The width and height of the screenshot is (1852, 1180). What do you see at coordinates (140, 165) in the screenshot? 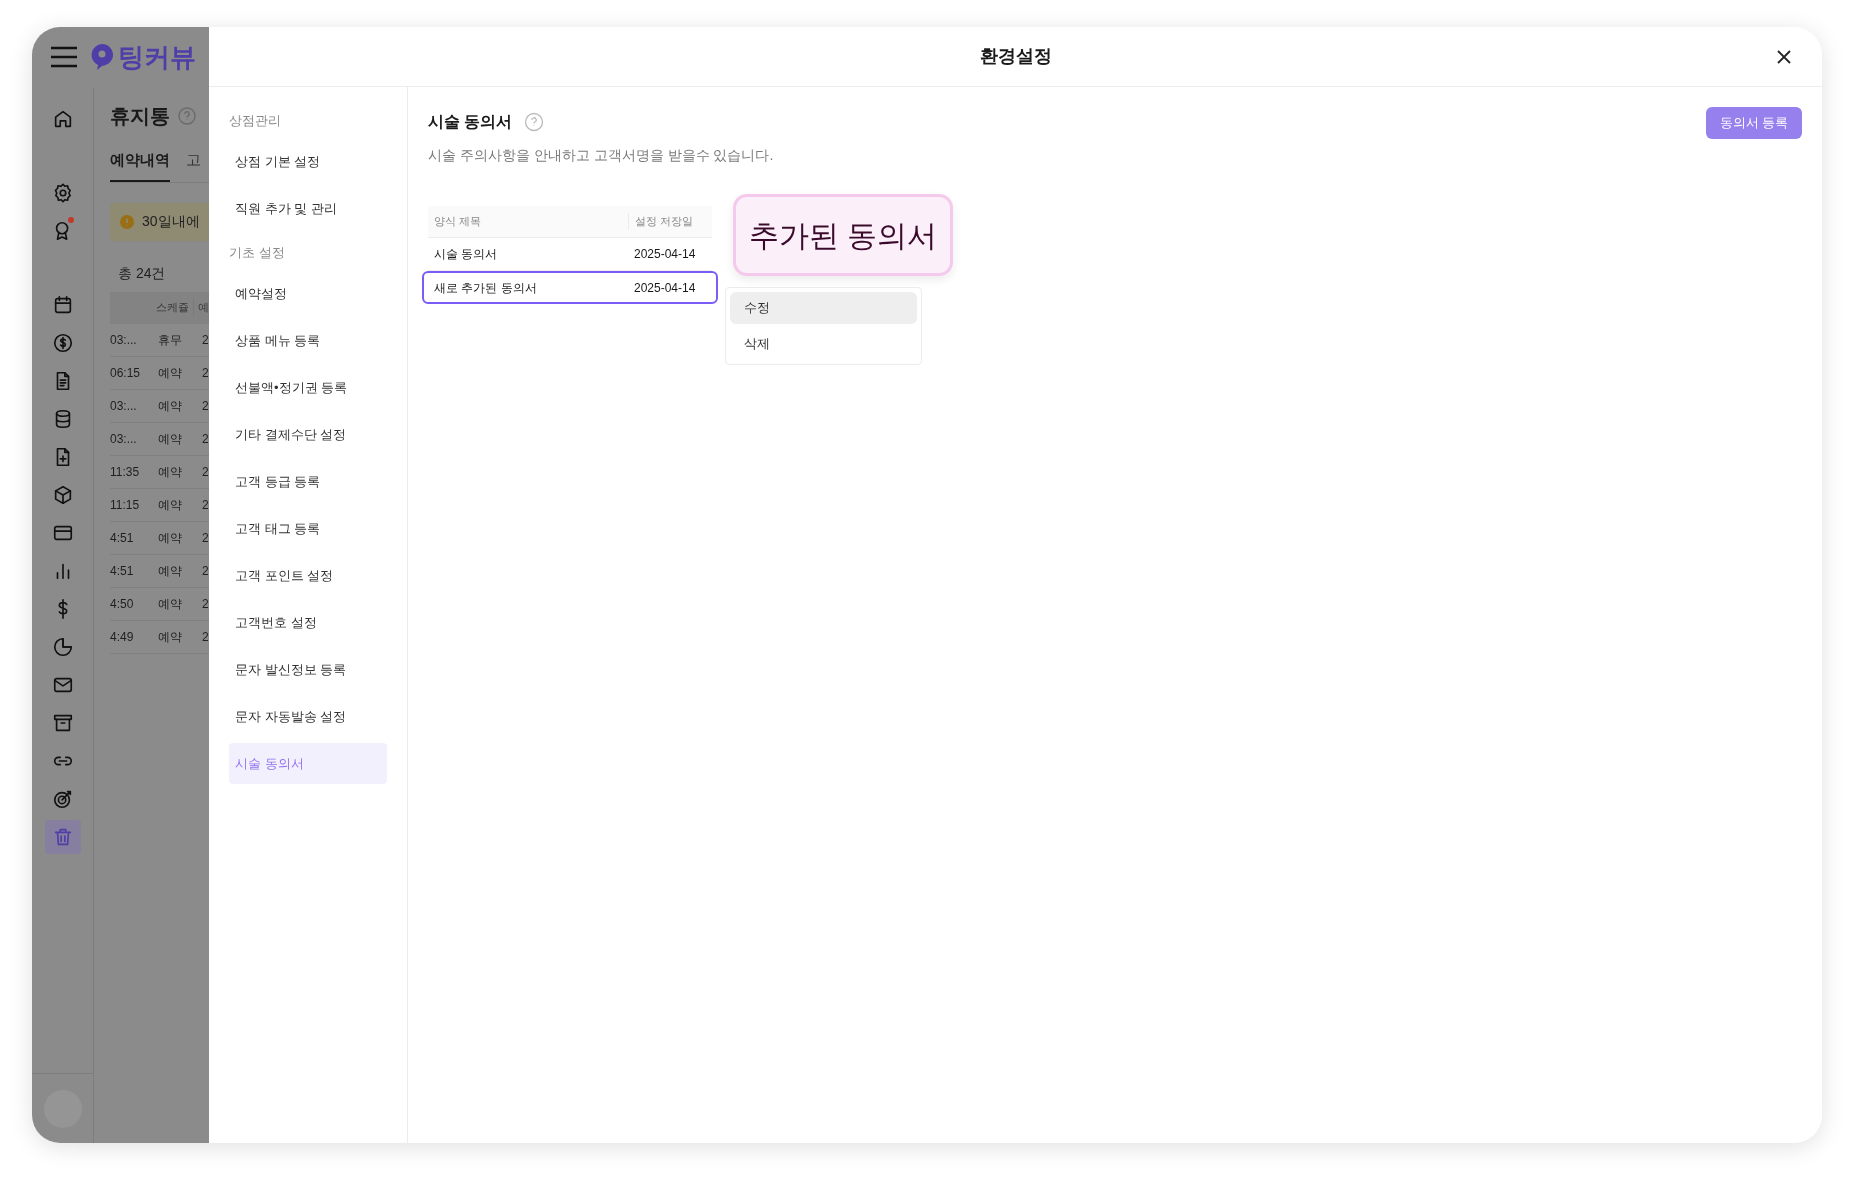
I see `page-tab: 예약내역` at bounding box center [140, 165].